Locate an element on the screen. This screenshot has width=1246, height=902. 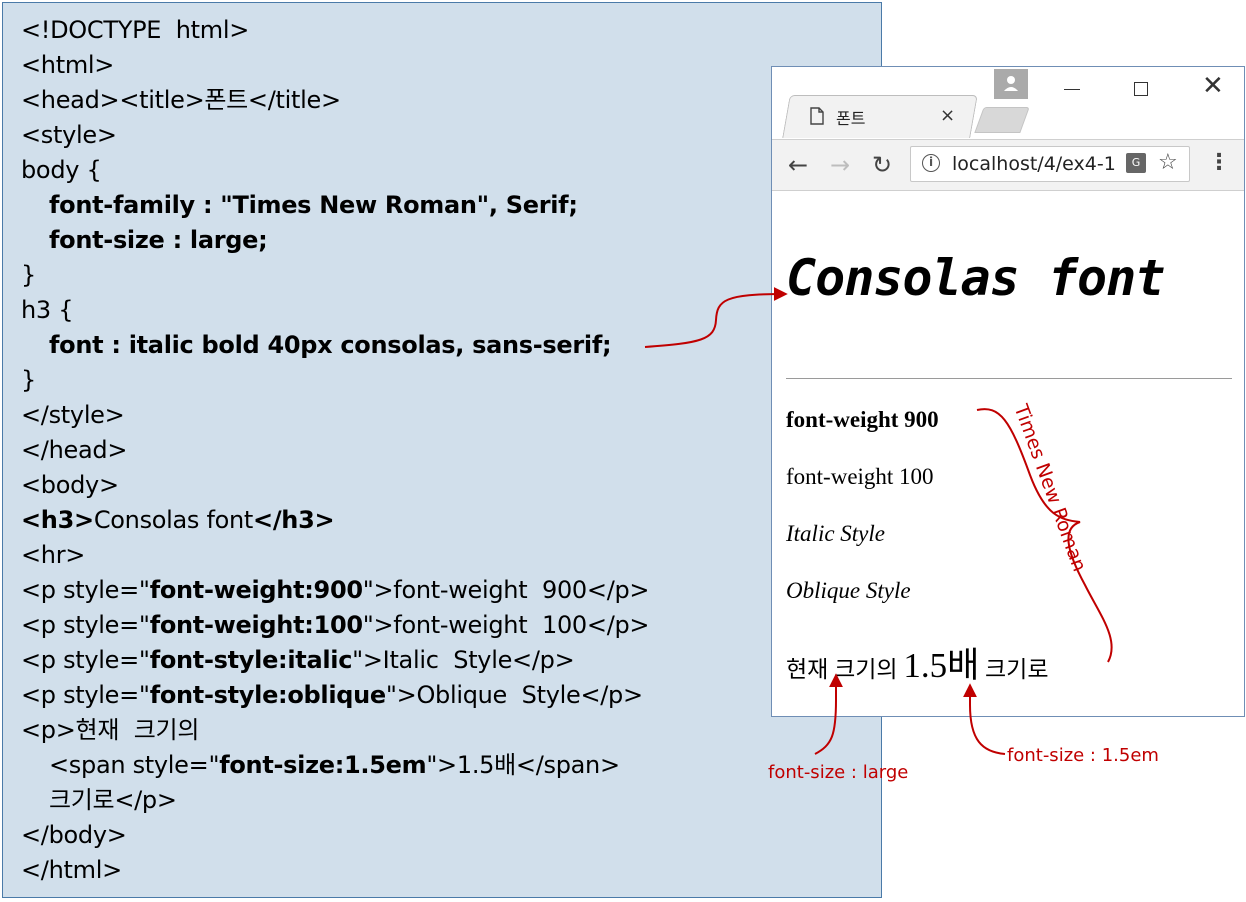
code-text: <span style=" is located at coordinates (134, 765).